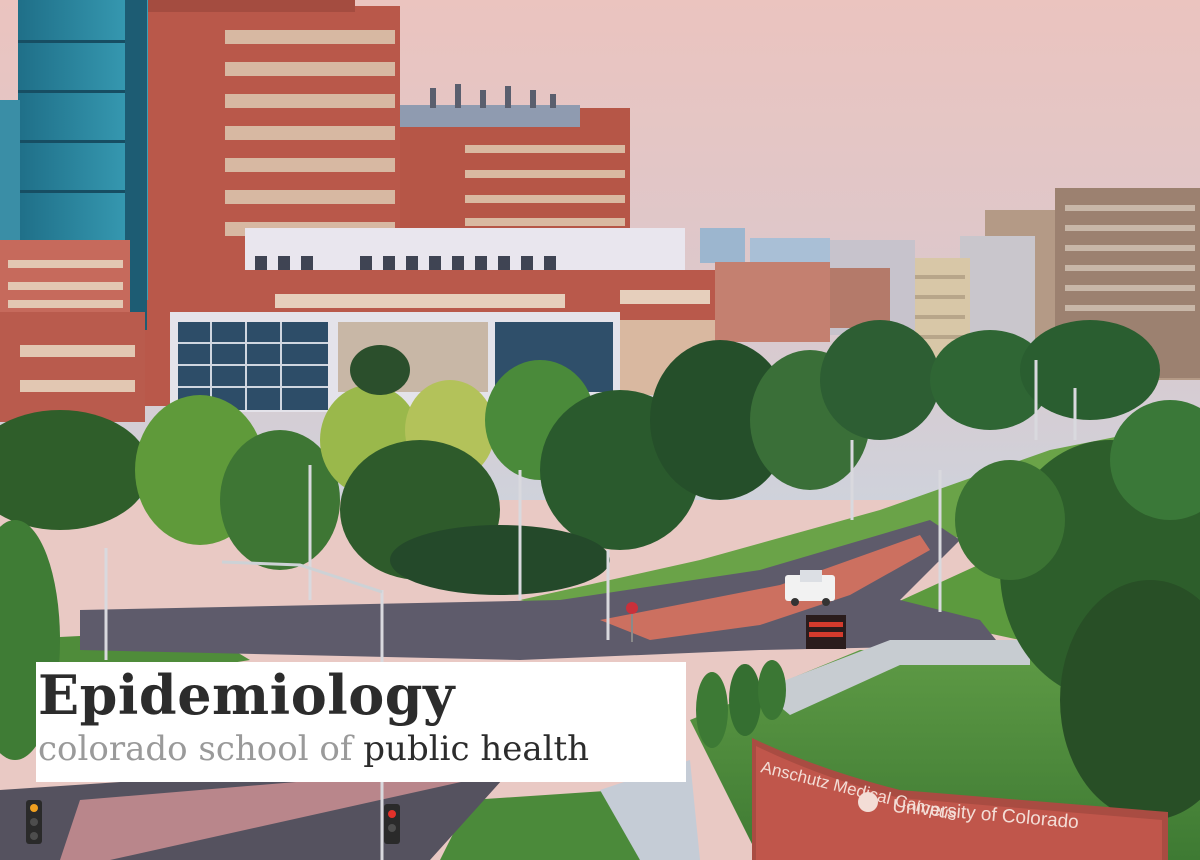 The width and height of the screenshot is (1200, 860). I want to click on white-truck, so click(810, 588).